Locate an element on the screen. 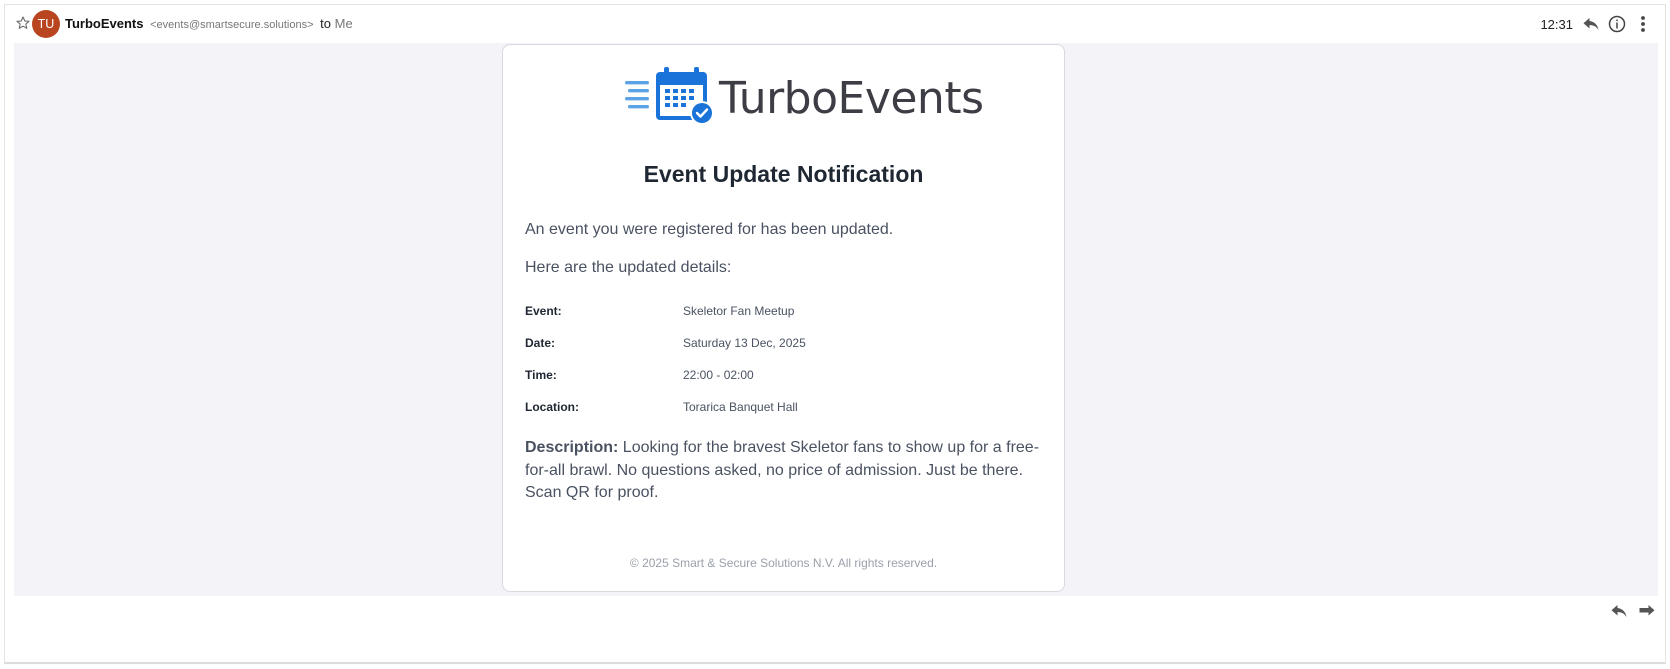 The width and height of the screenshot is (1670, 669). detail-label: Date: is located at coordinates (540, 343).